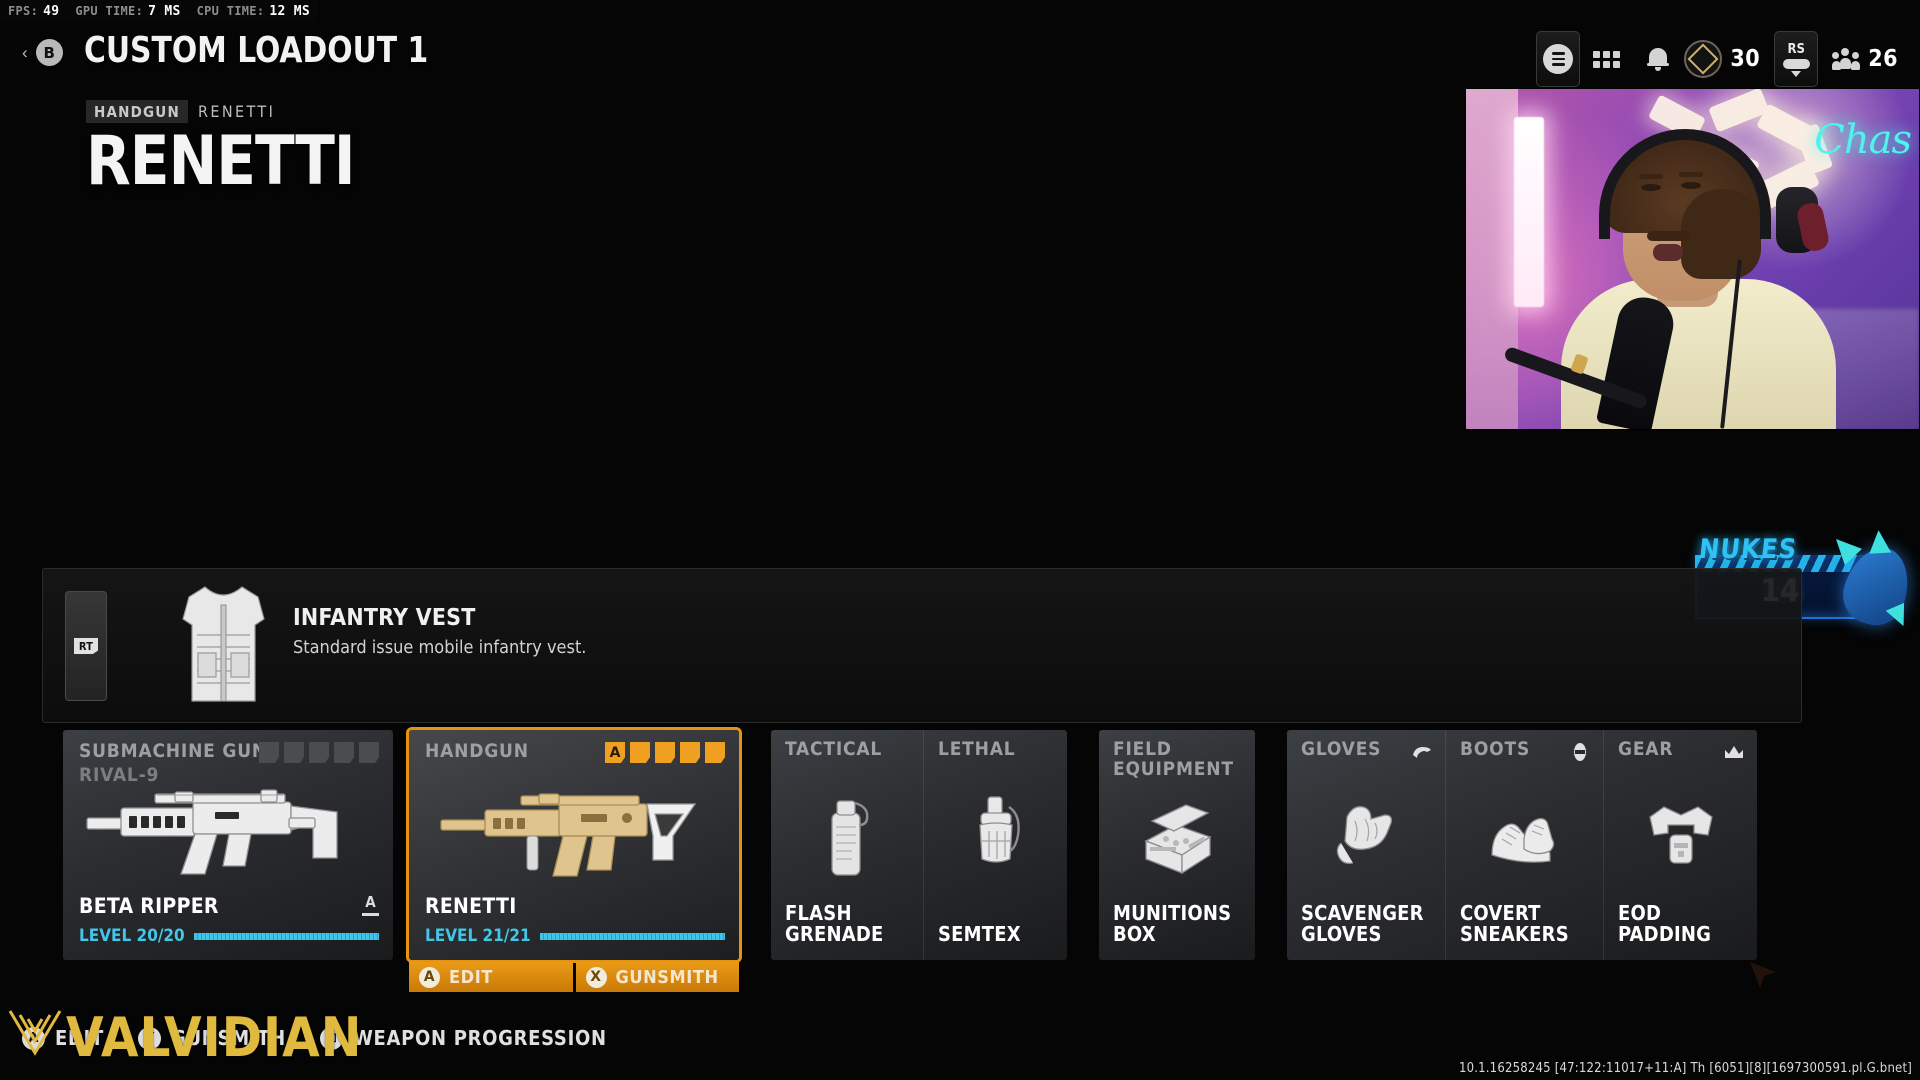 The height and width of the screenshot is (1080, 1920). I want to click on weapon-display-name: RENETTI, so click(221, 161).